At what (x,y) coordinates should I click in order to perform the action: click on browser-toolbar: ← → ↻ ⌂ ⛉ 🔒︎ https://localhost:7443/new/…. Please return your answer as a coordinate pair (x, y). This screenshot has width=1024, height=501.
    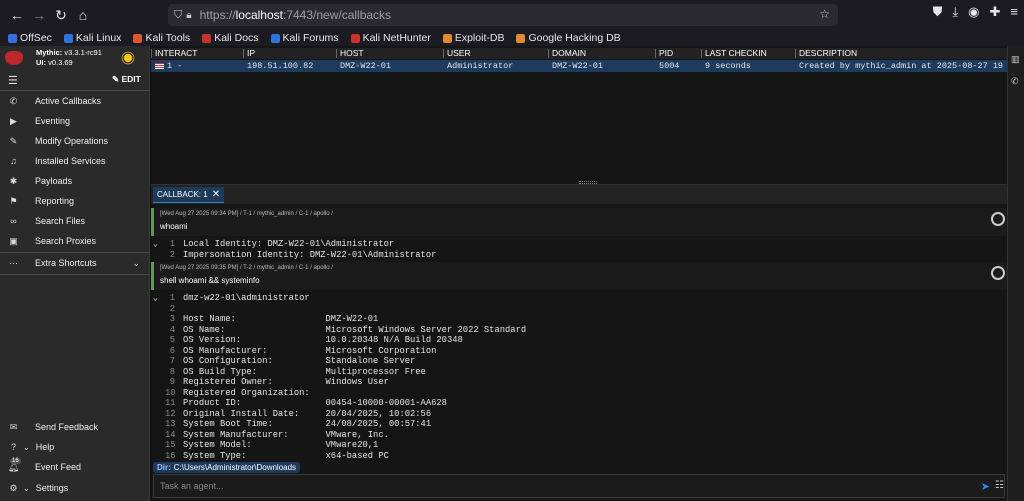
    Looking at the image, I should click on (512, 15).